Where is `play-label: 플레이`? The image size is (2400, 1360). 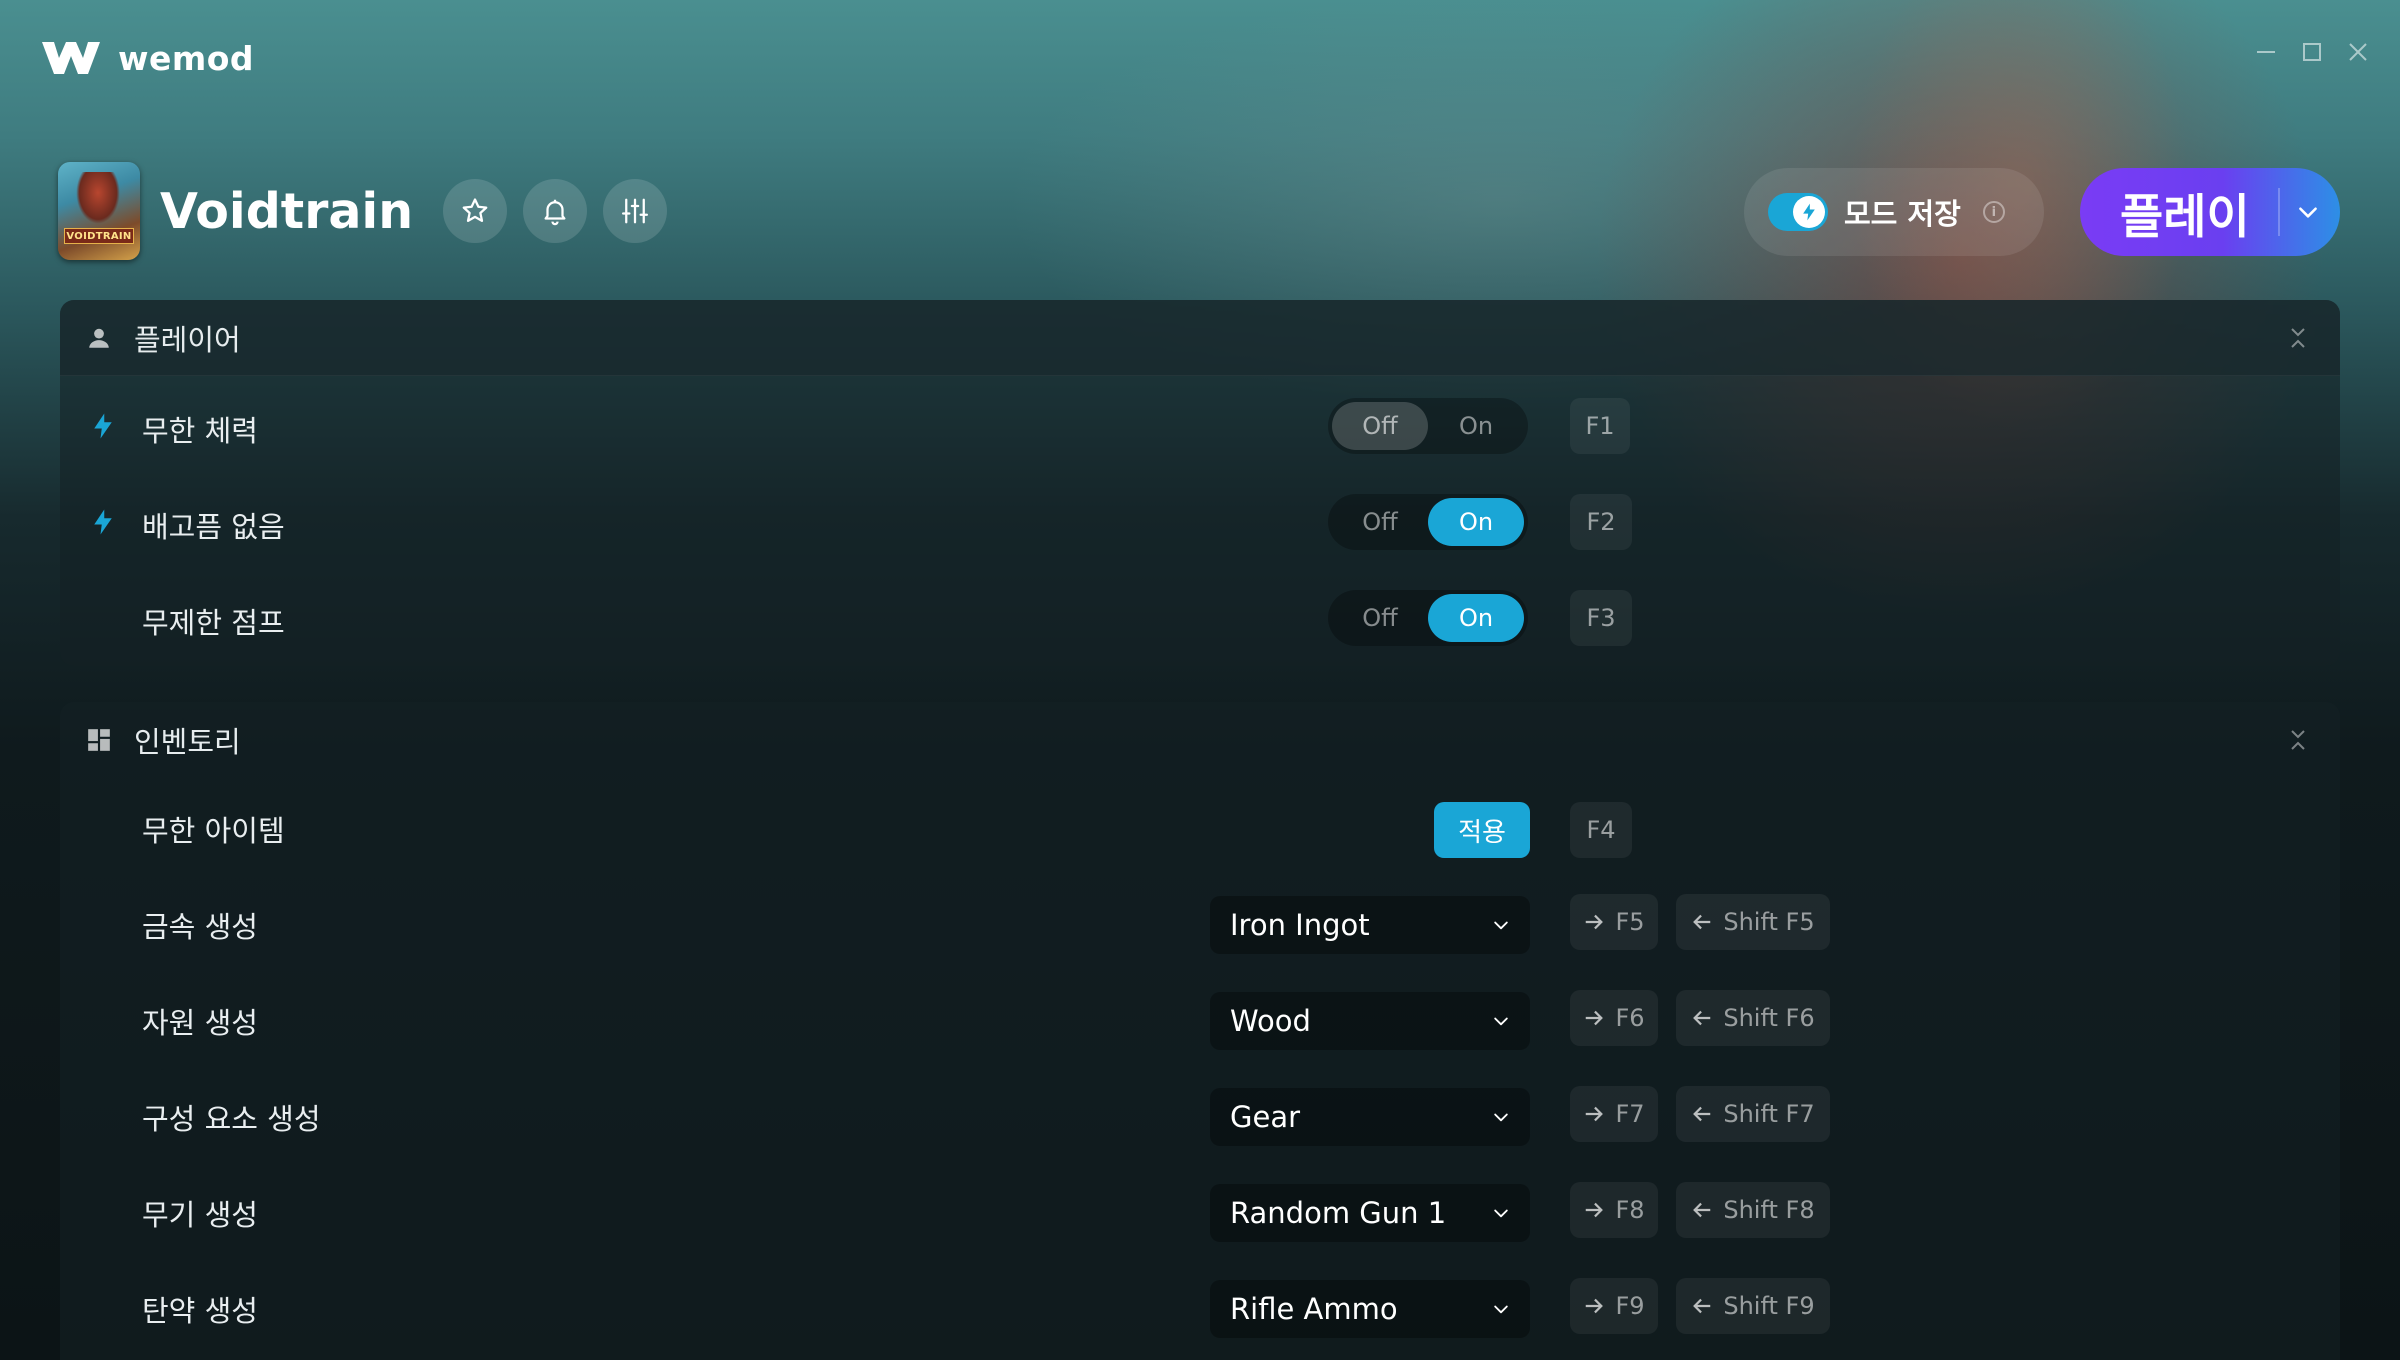
play-label: 플레이 is located at coordinates (2185, 217).